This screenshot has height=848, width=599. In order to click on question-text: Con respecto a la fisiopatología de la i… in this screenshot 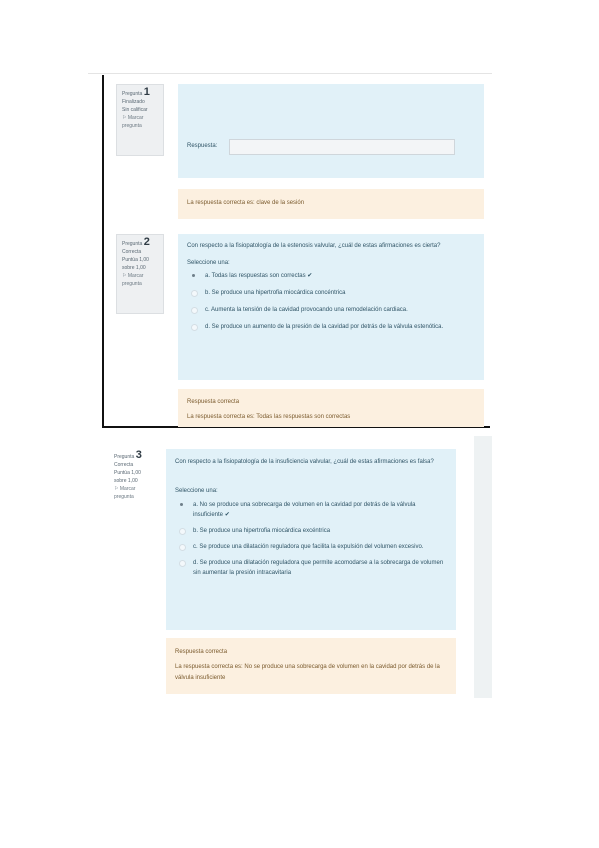, I will do `click(304, 462)`.